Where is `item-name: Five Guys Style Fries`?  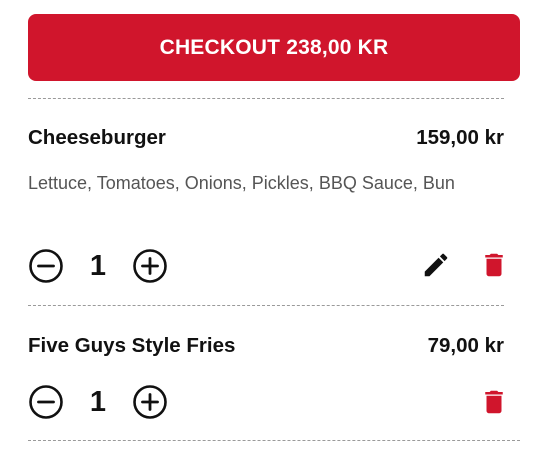 item-name: Five Guys Style Fries is located at coordinates (132, 345).